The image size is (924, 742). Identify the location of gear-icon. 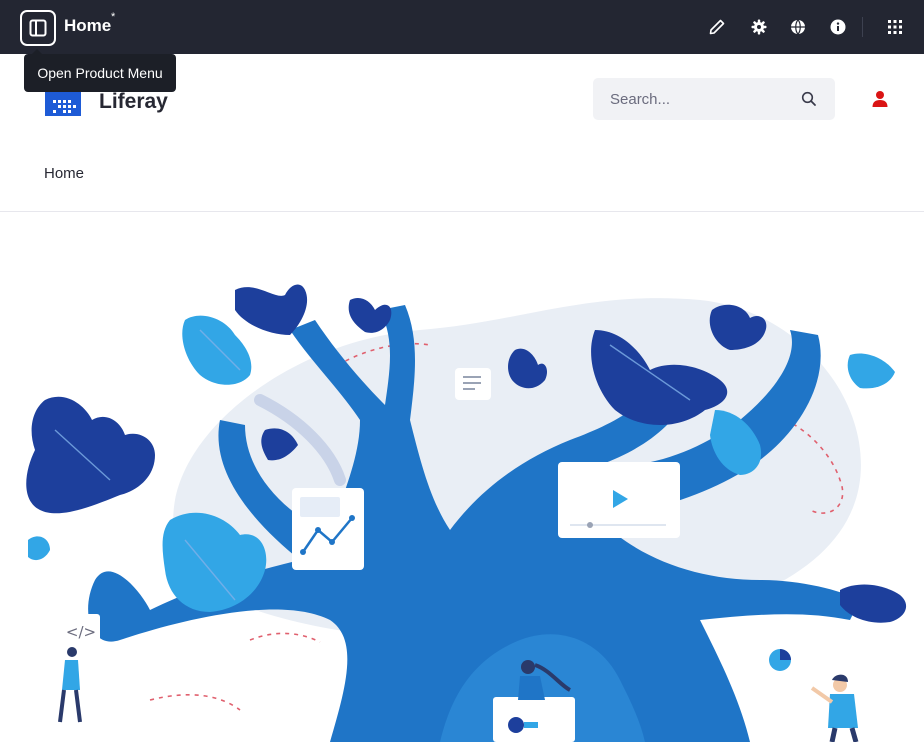
(759, 27).